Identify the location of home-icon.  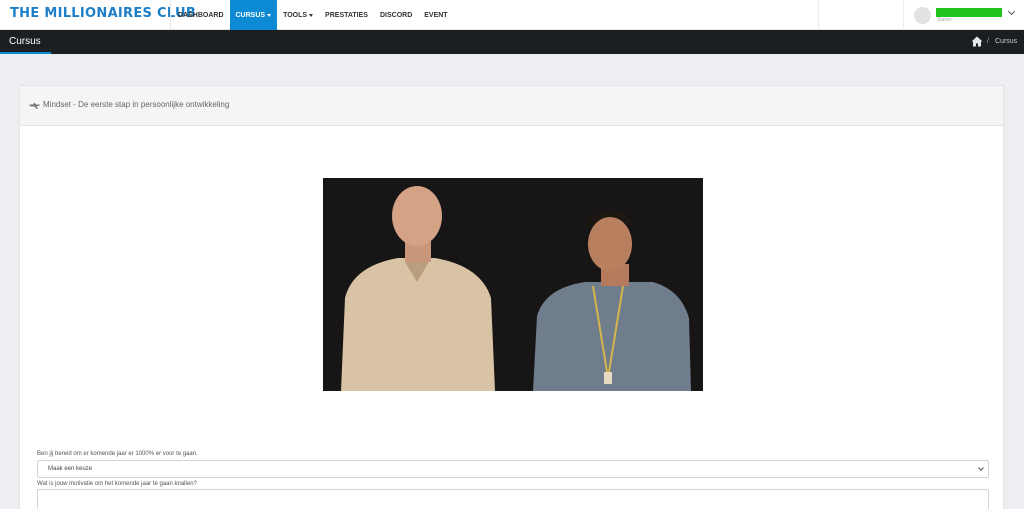
(977, 41).